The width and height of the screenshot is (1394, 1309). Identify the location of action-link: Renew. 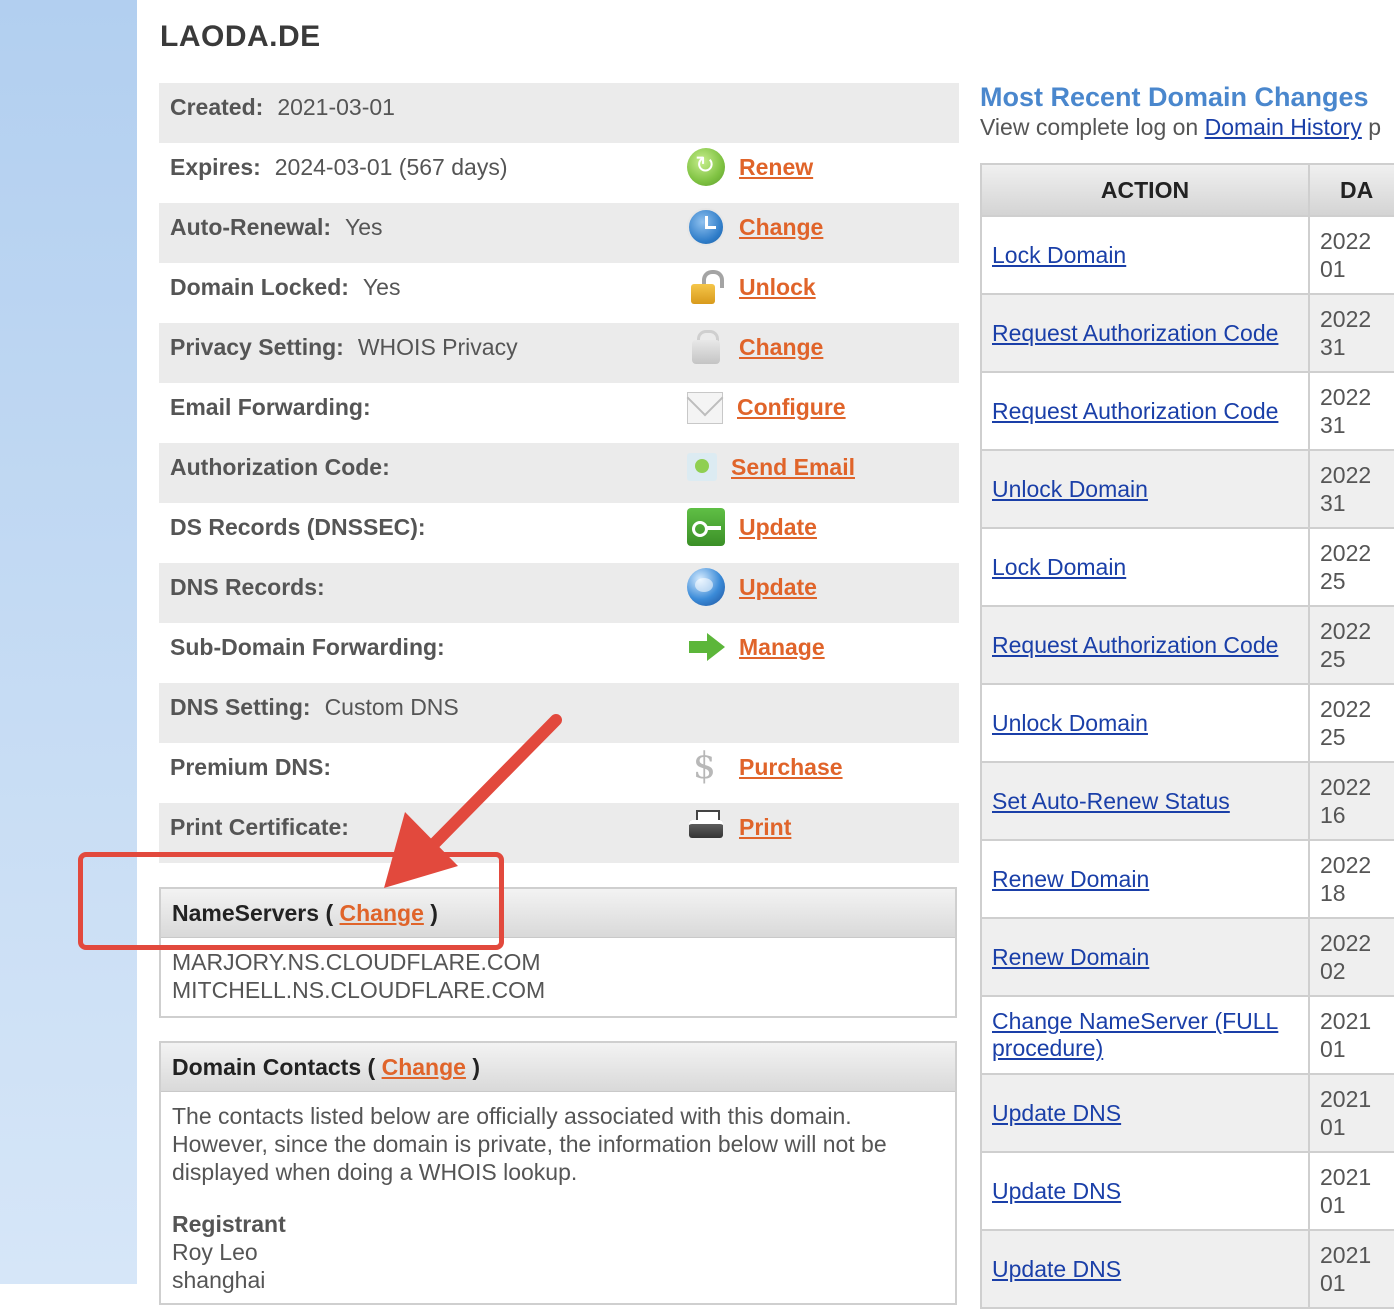
(776, 167).